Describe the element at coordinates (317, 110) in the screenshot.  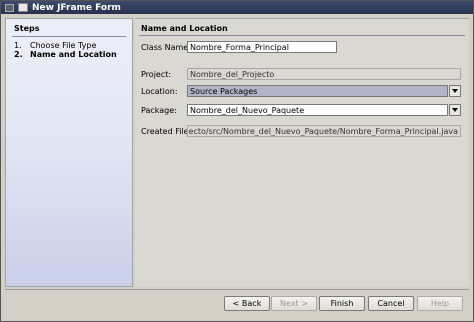
I see `package-combobox: Nombre_del_Nuevo_Paquete` at that location.